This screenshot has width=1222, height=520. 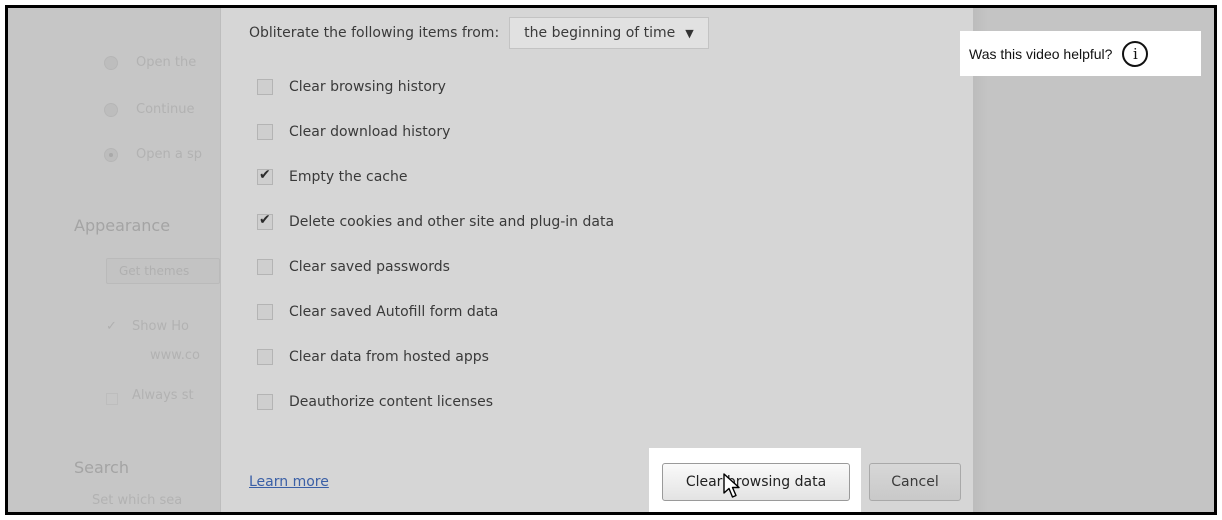 I want to click on background-item: Always st, so click(x=163, y=395).